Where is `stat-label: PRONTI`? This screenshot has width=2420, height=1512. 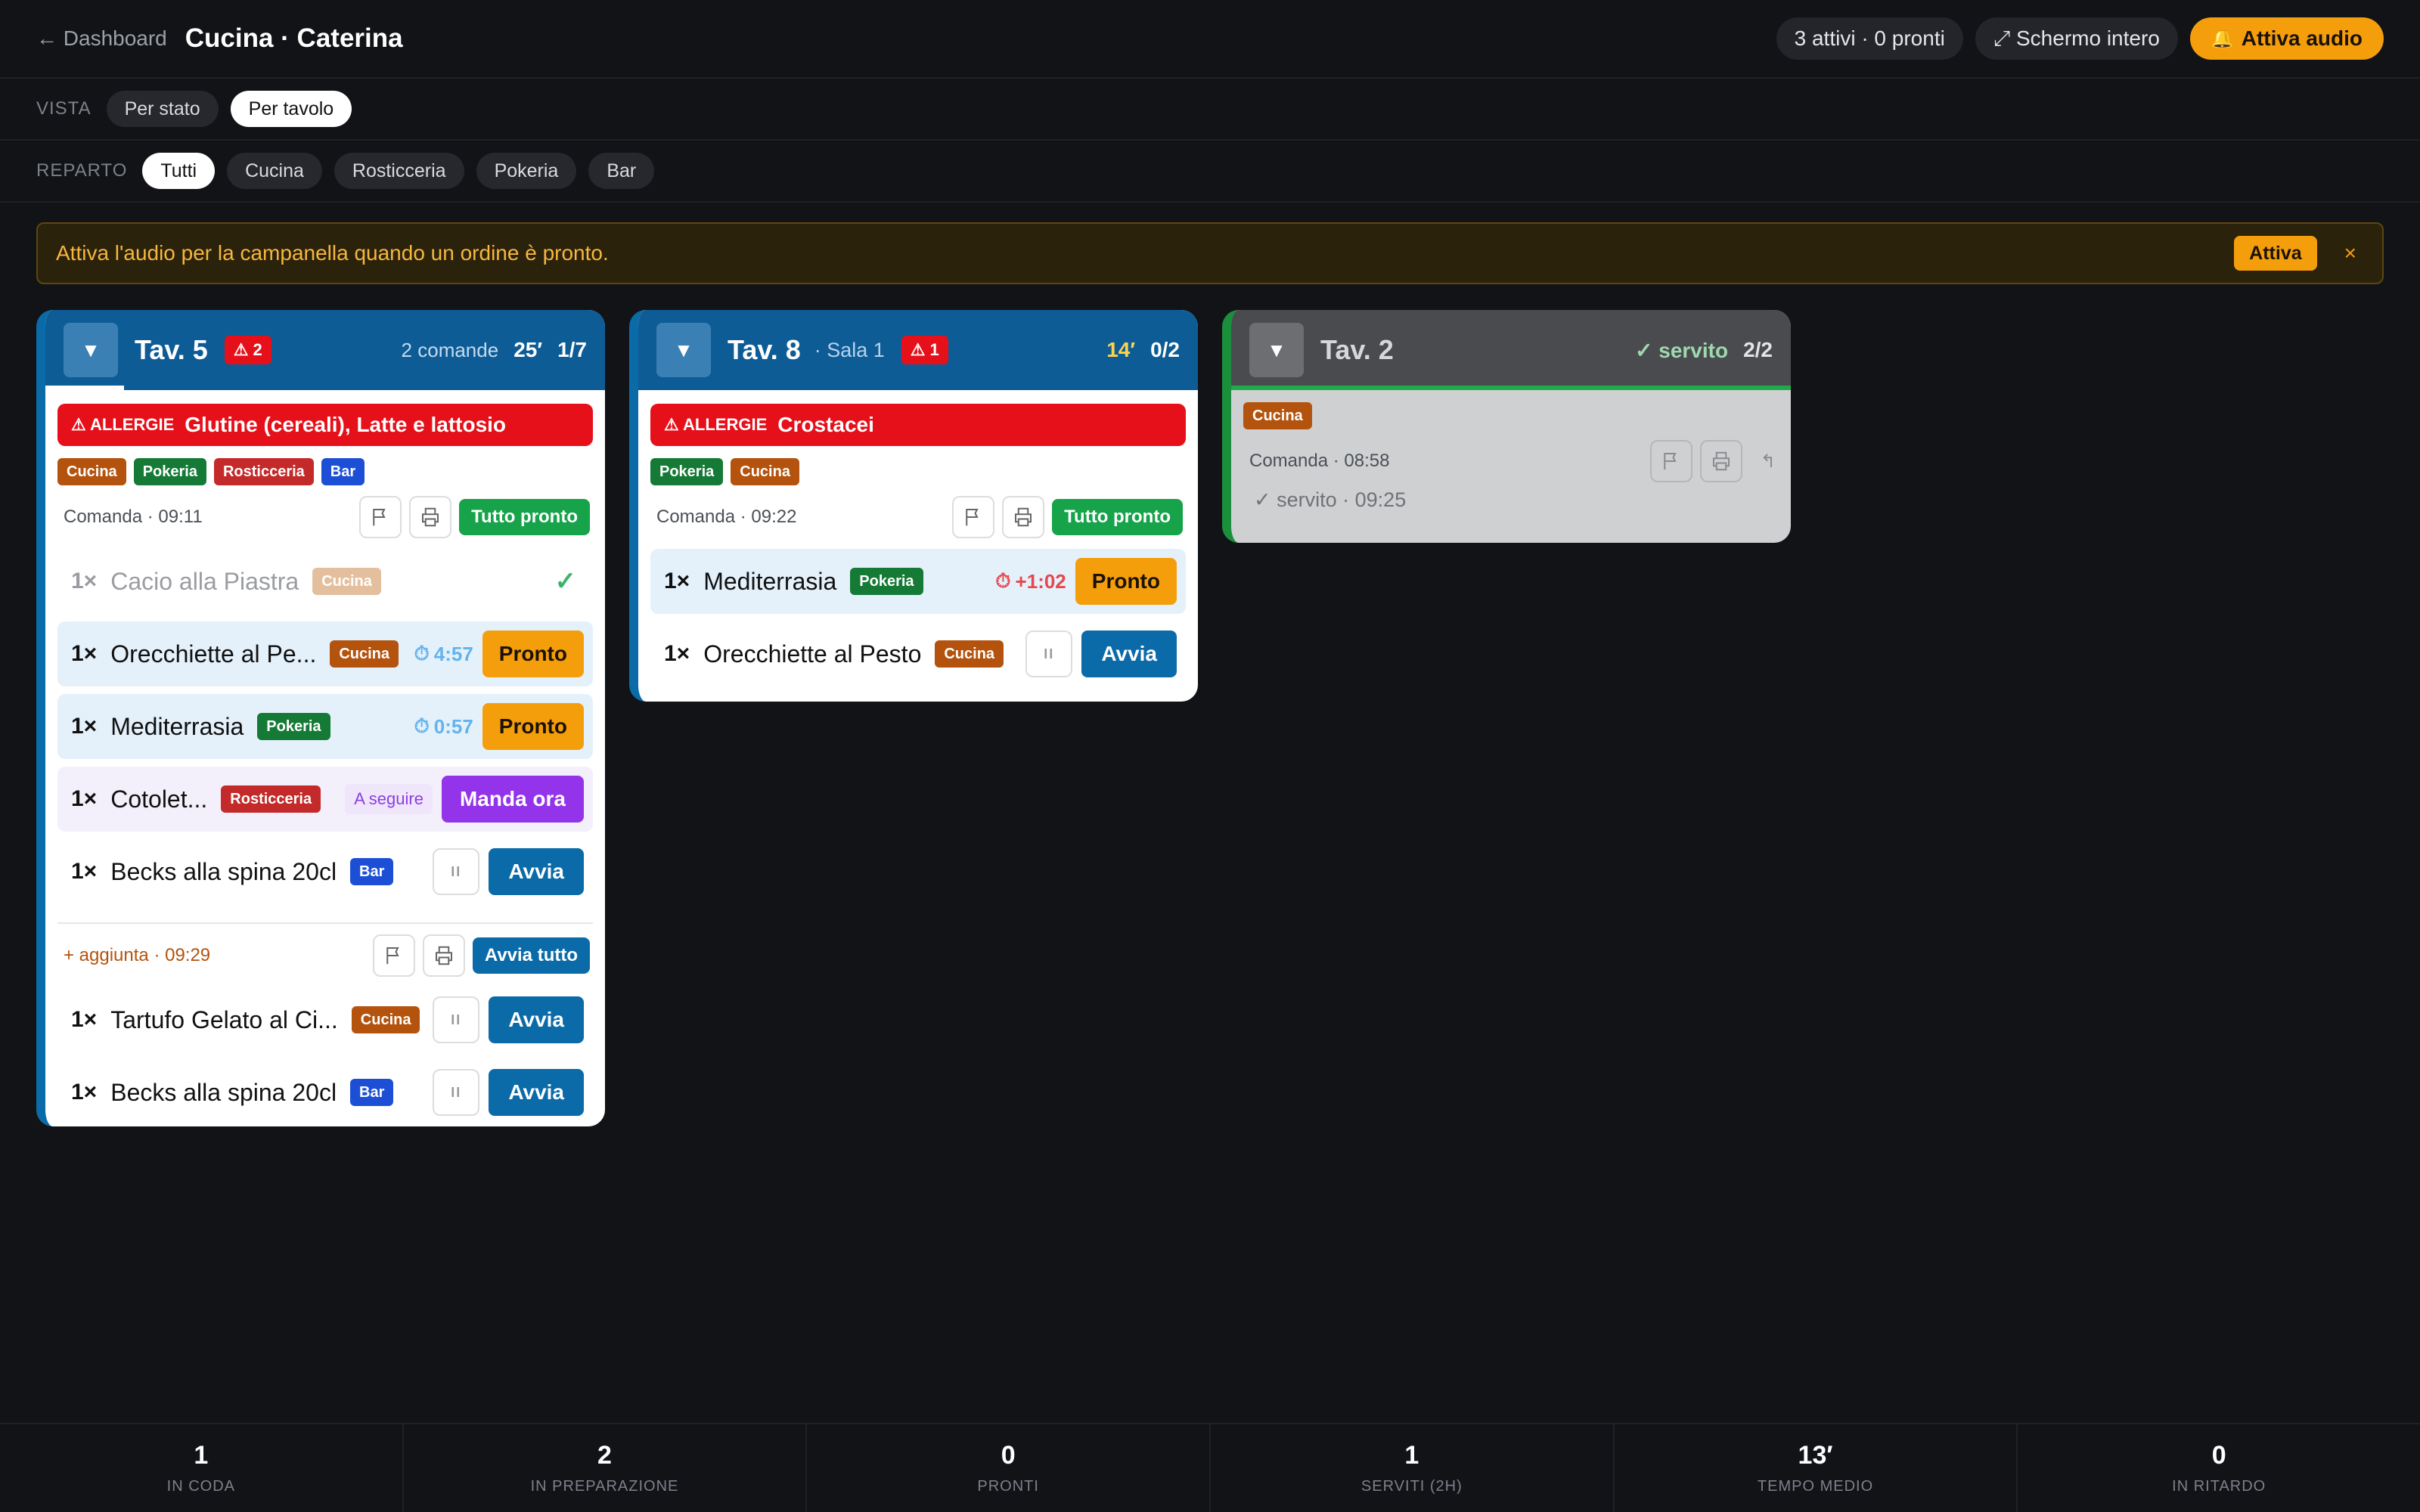
stat-label: PRONTI is located at coordinates (1008, 1487).